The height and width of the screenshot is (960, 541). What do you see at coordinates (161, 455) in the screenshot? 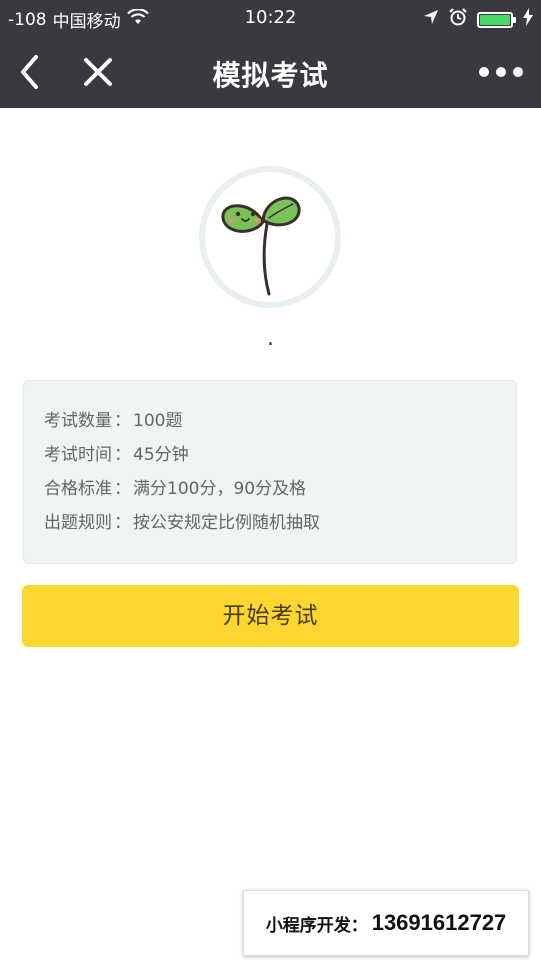
I see `exam-time-value: 45分钟` at bounding box center [161, 455].